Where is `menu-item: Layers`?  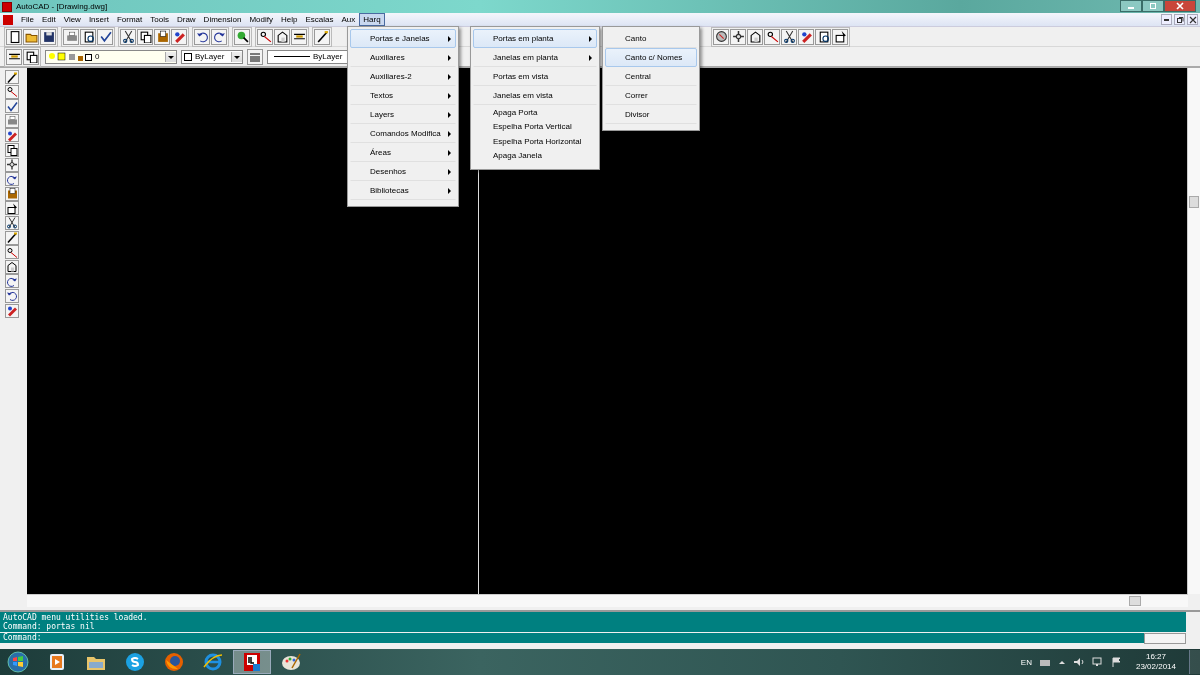
menu-item: Layers is located at coordinates (403, 114).